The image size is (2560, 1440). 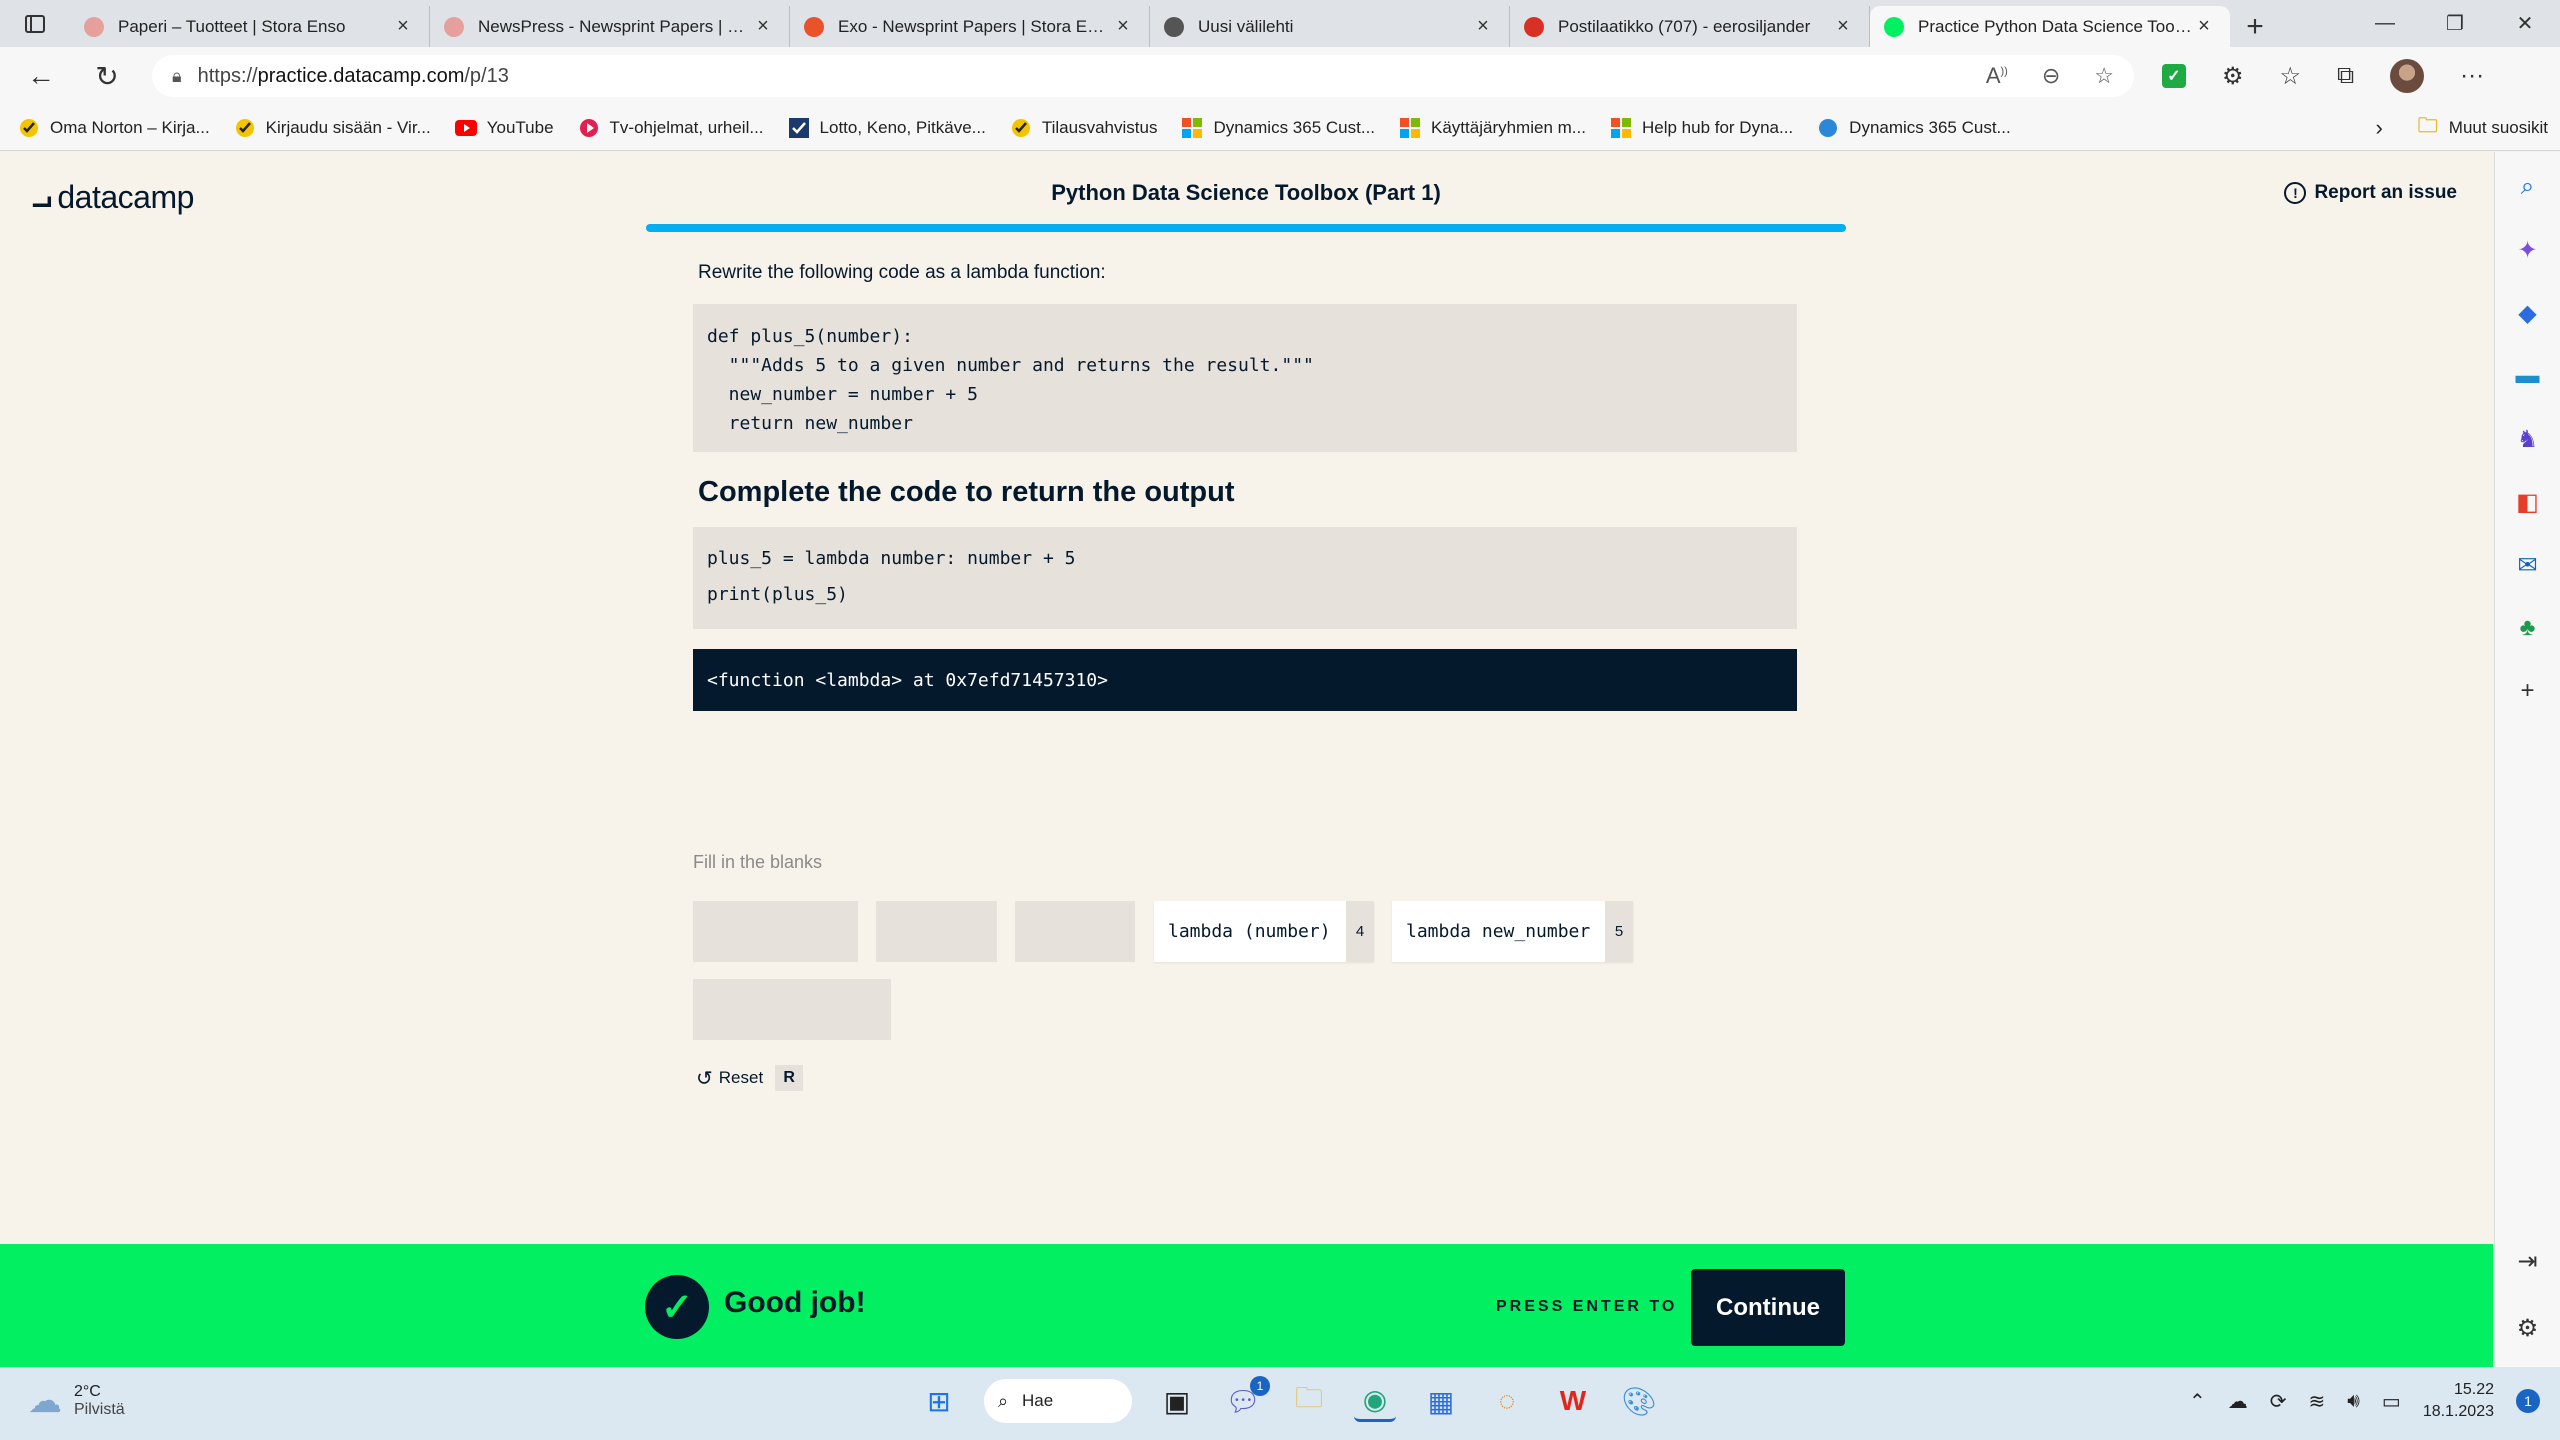 What do you see at coordinates (504, 128) in the screenshot?
I see `bookmark-item: YouTube` at bounding box center [504, 128].